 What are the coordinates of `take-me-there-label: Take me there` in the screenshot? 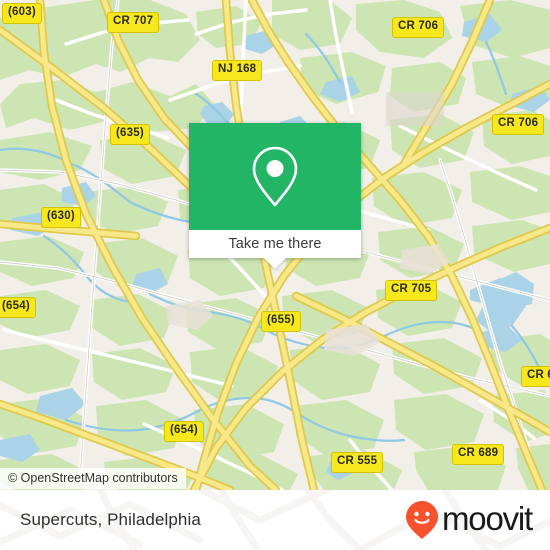 It's located at (275, 244).